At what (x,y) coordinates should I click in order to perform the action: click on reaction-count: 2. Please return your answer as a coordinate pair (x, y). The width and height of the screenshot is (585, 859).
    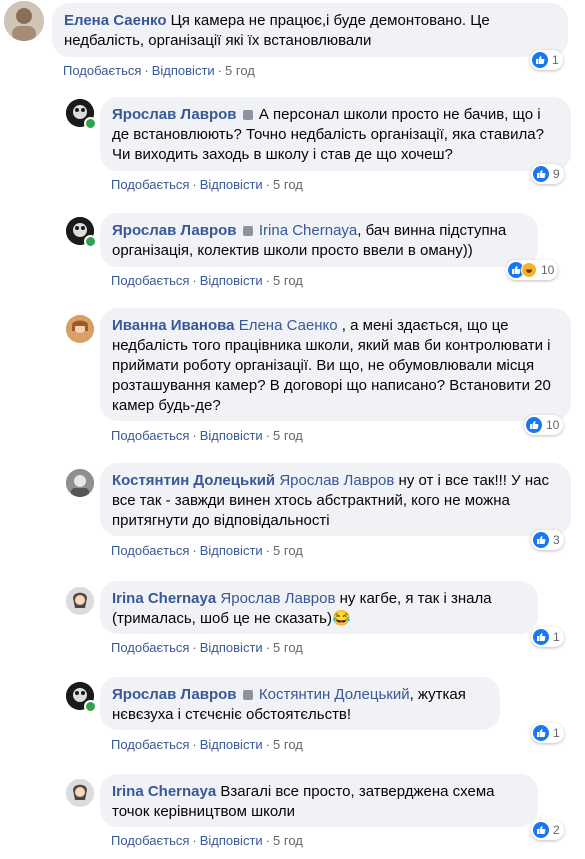
    Looking at the image, I should click on (556, 830).